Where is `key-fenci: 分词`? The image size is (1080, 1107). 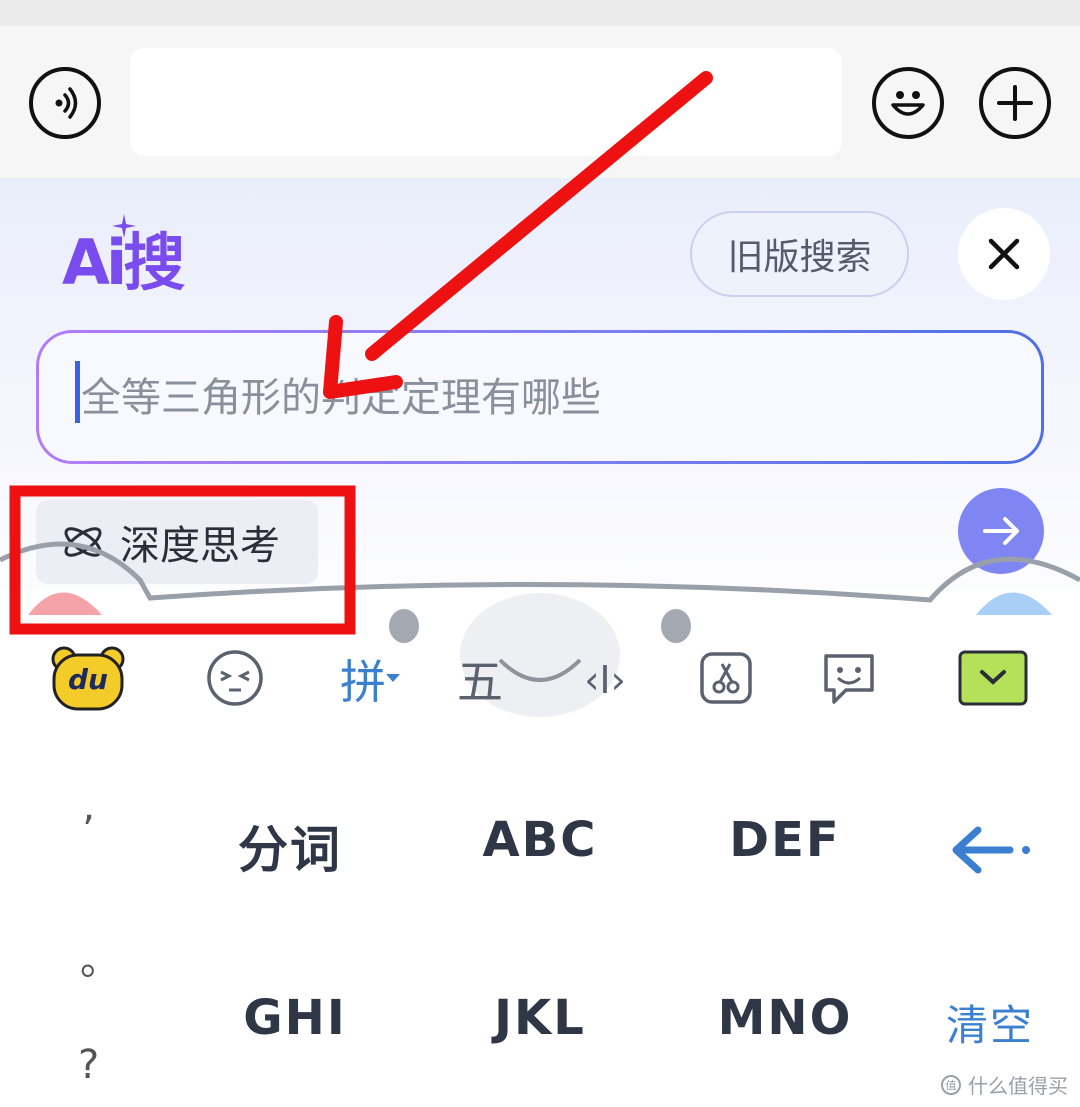 key-fenci: 分词 is located at coordinates (290, 846).